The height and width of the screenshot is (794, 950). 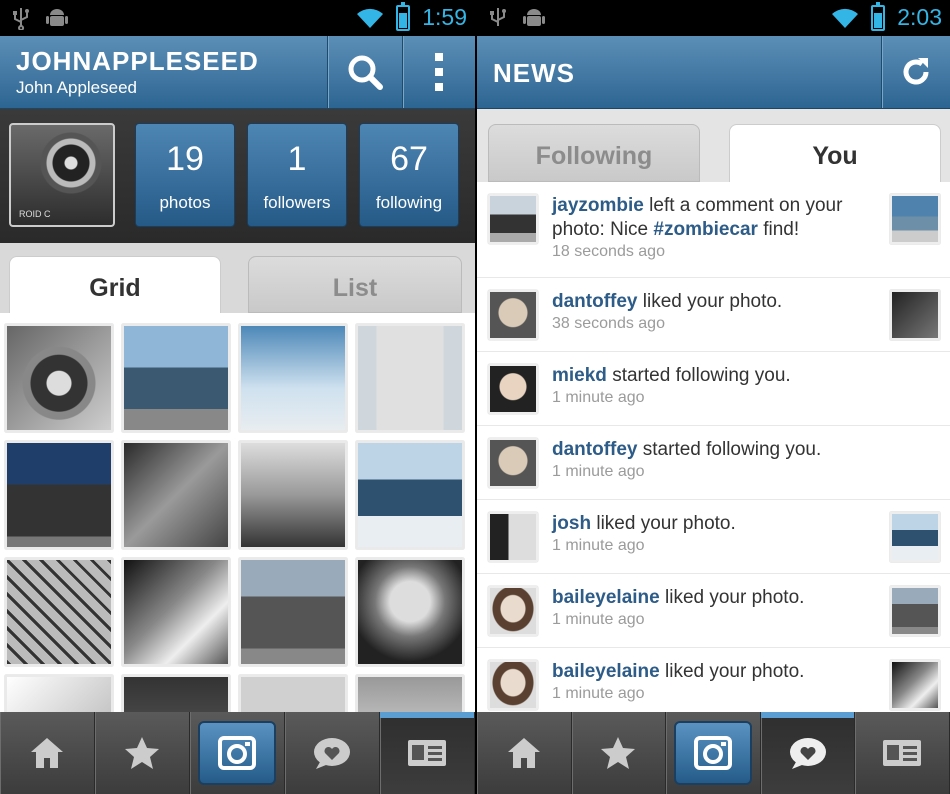 I want to click on overflow-menu-button, so click(x=438, y=72).